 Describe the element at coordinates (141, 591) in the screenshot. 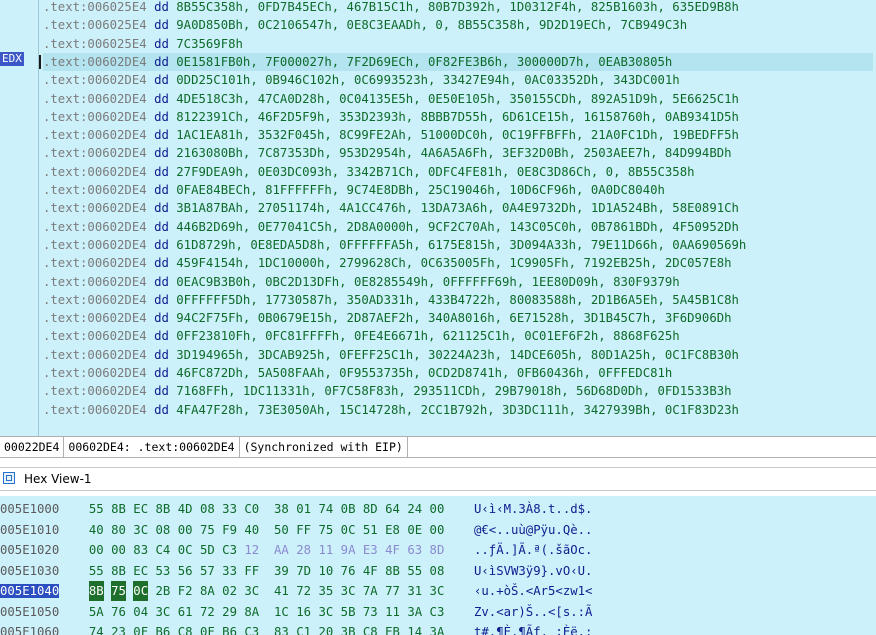

I see `hex-byte: 0C` at that location.